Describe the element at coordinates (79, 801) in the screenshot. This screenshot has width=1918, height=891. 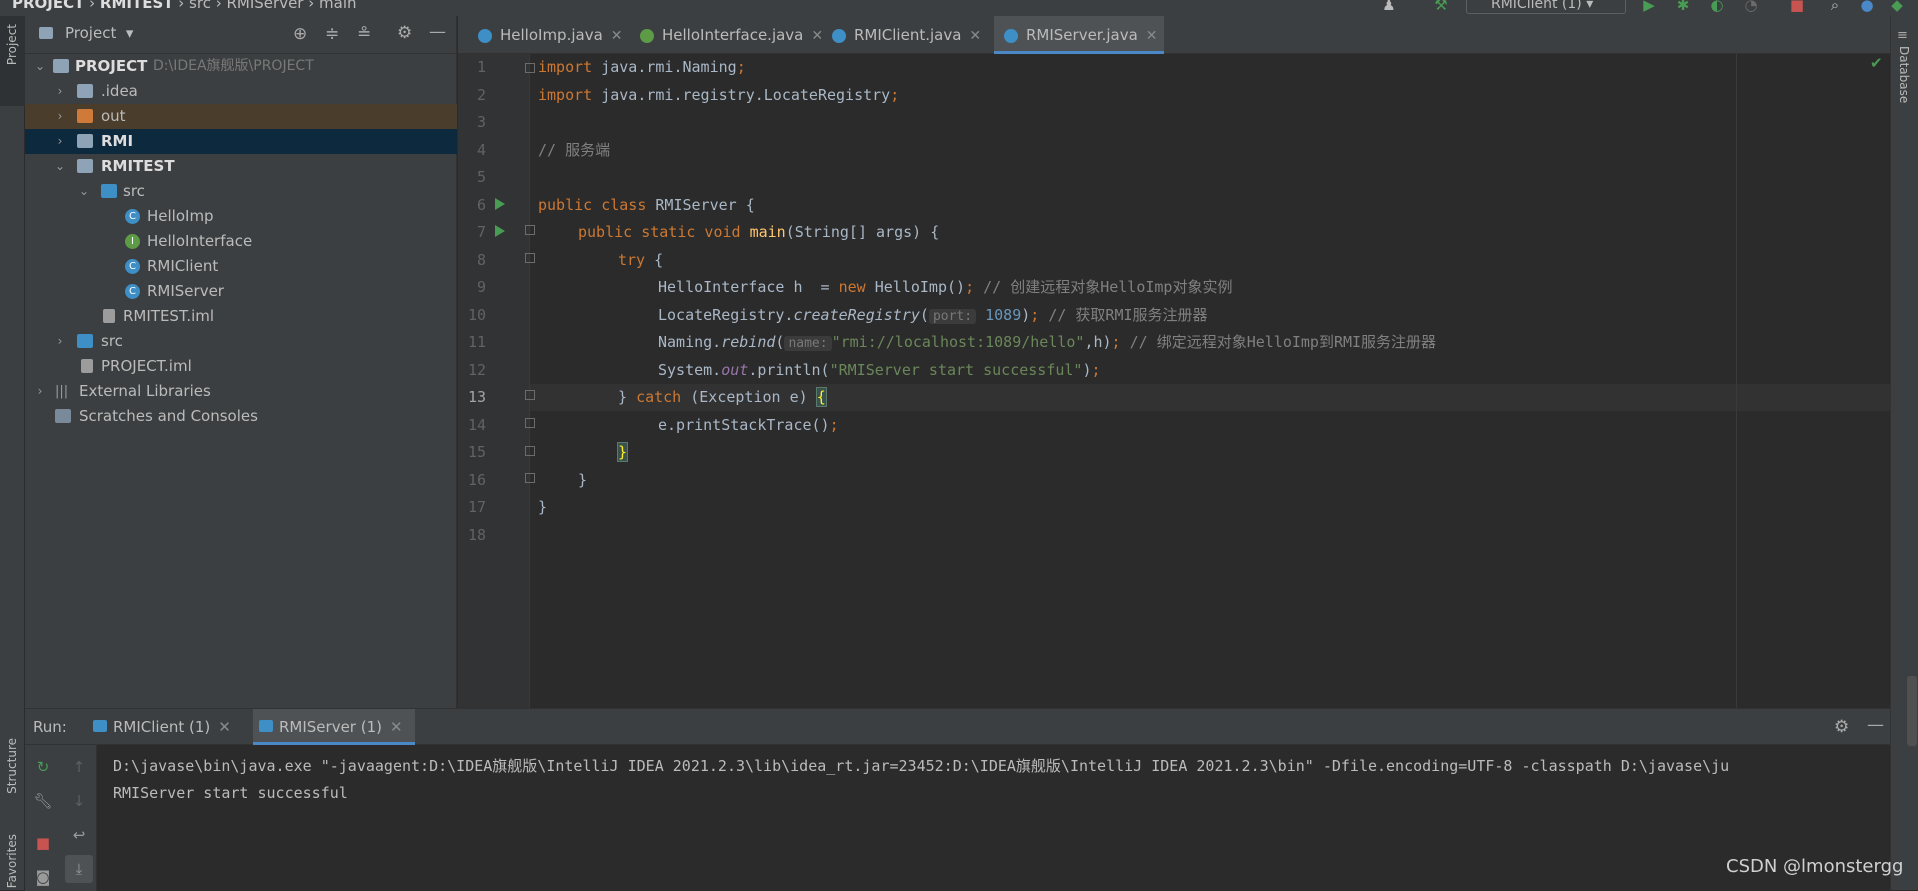
I see `down-arrow-icon: ↓` at that location.